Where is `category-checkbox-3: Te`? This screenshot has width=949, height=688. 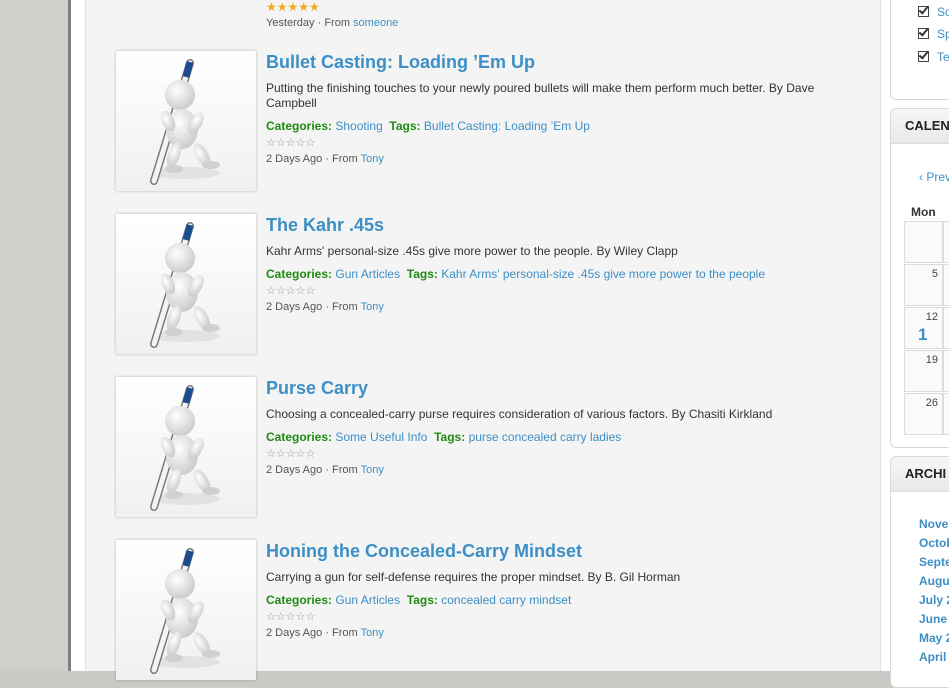 category-checkbox-3: Te is located at coordinates (933, 57).